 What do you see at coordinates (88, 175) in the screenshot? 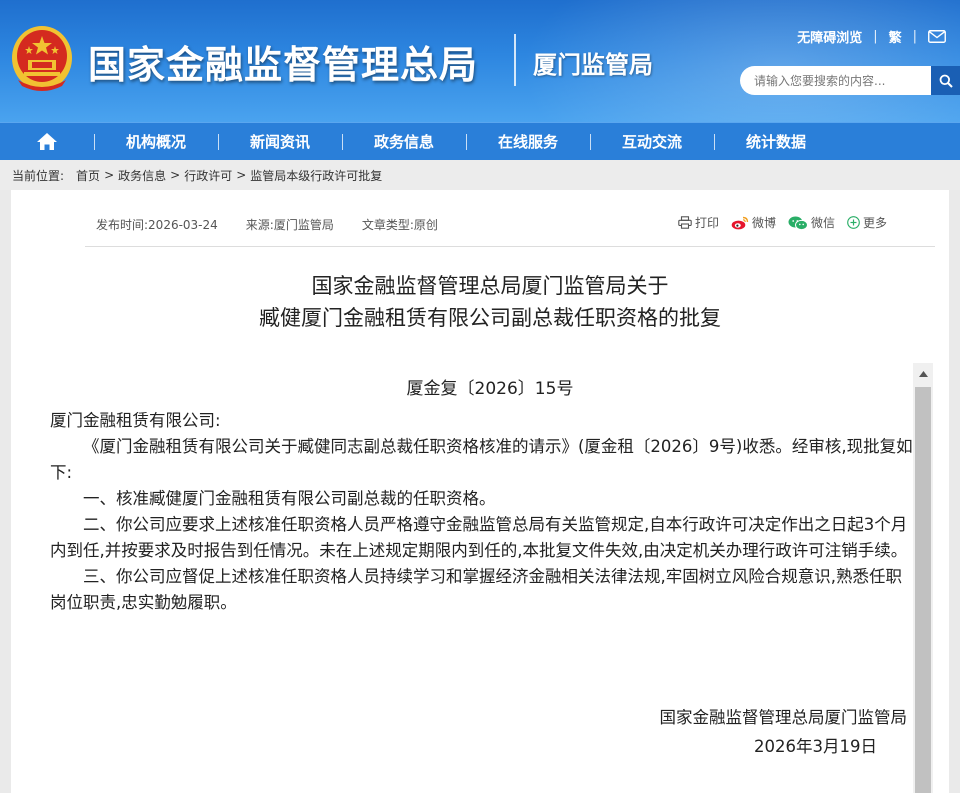
I see `breadcrumb-home: 首页` at bounding box center [88, 175].